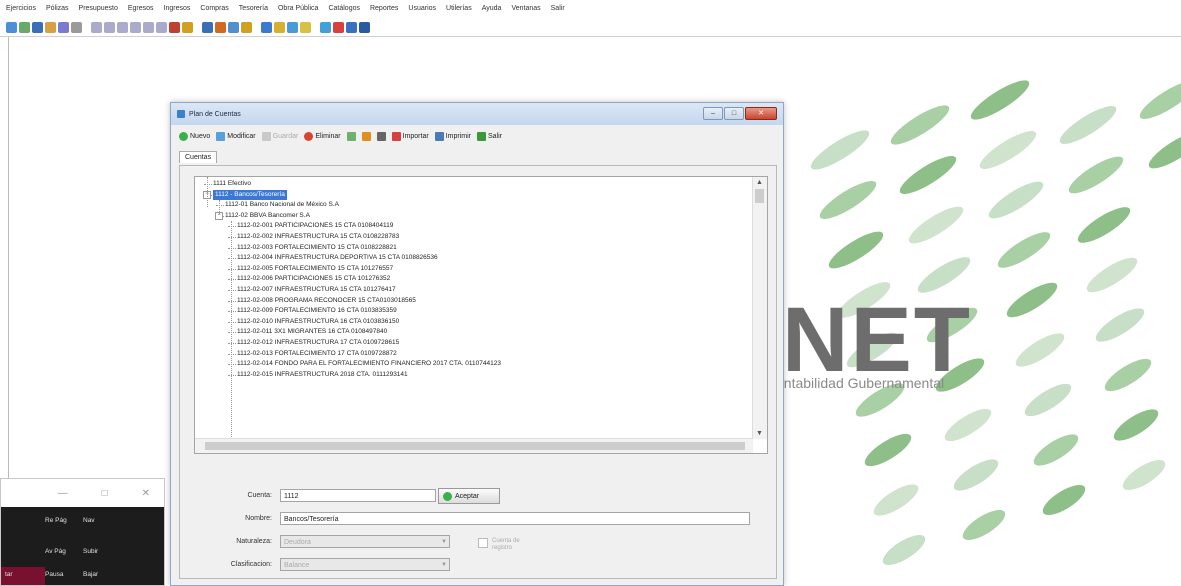  What do you see at coordinates (322, 136) in the screenshot?
I see `eliminar-button: Eliminar` at bounding box center [322, 136].